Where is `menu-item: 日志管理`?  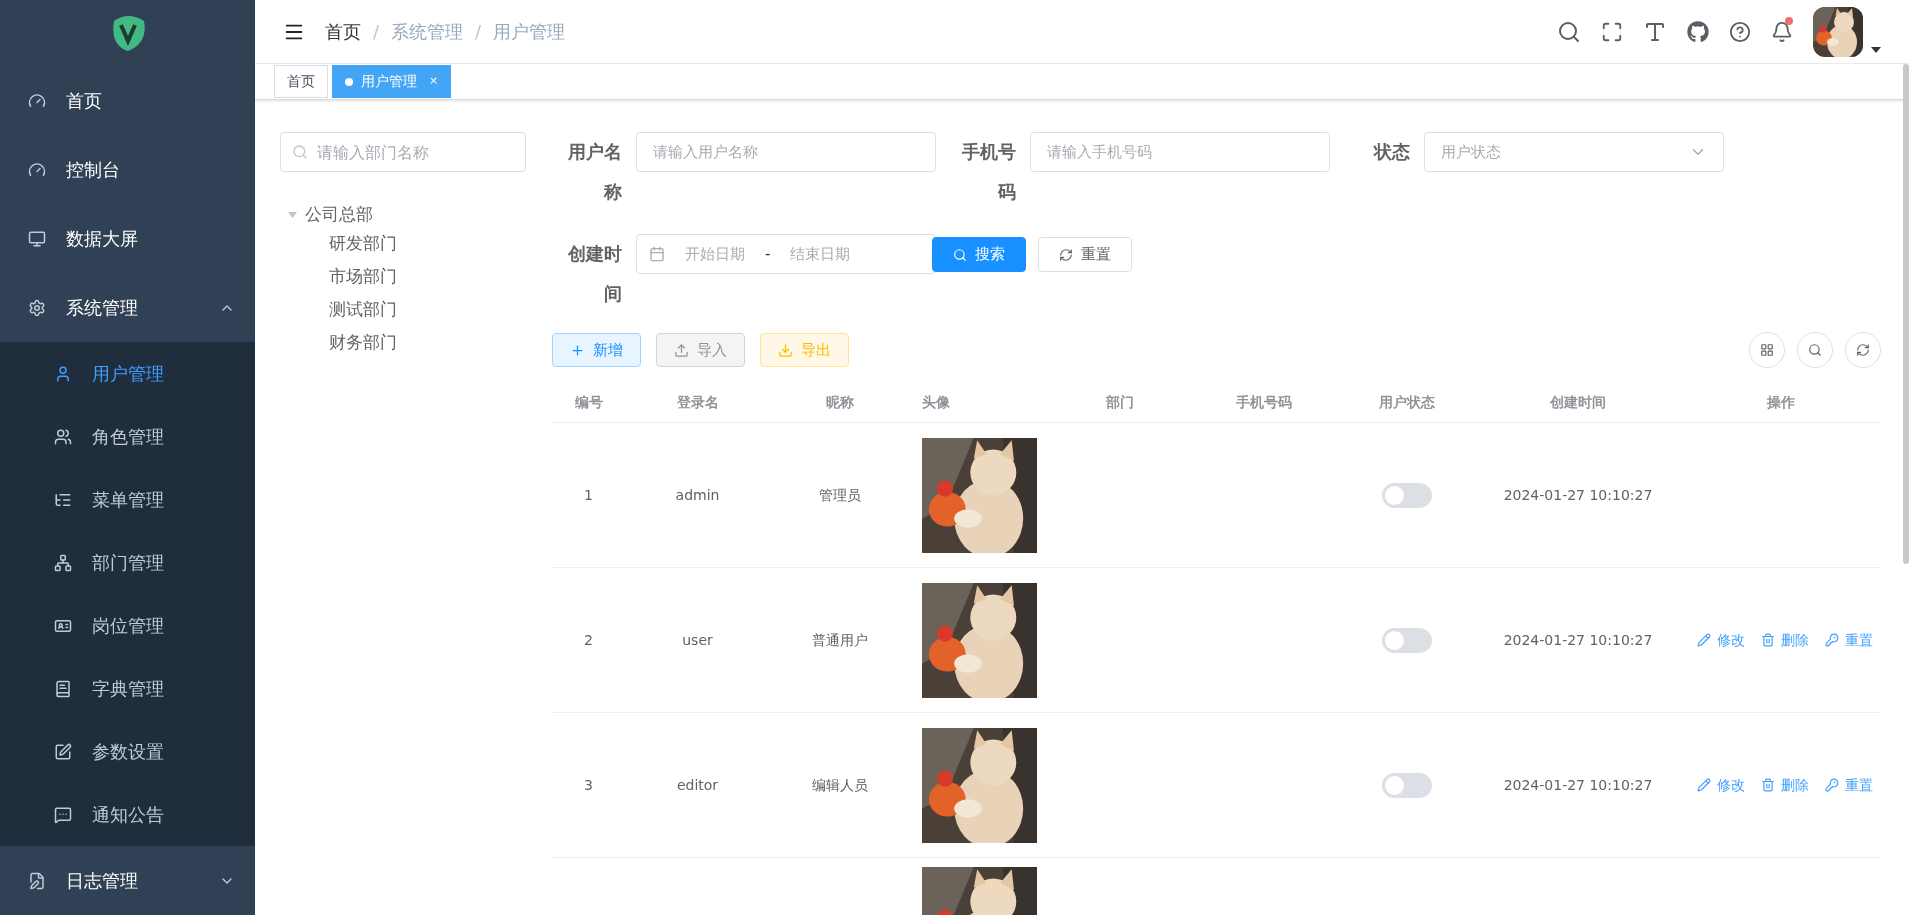
menu-item: 日志管理 is located at coordinates (127, 880).